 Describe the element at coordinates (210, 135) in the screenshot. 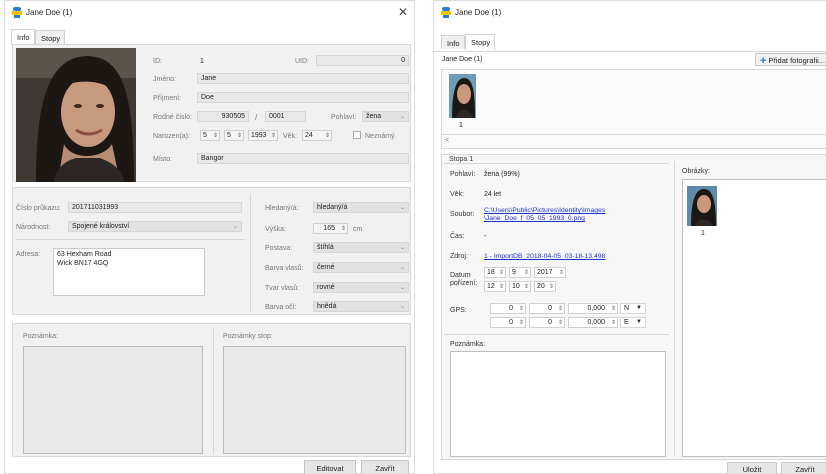

I see `narozen-day-spinner: 5 ⇕` at that location.